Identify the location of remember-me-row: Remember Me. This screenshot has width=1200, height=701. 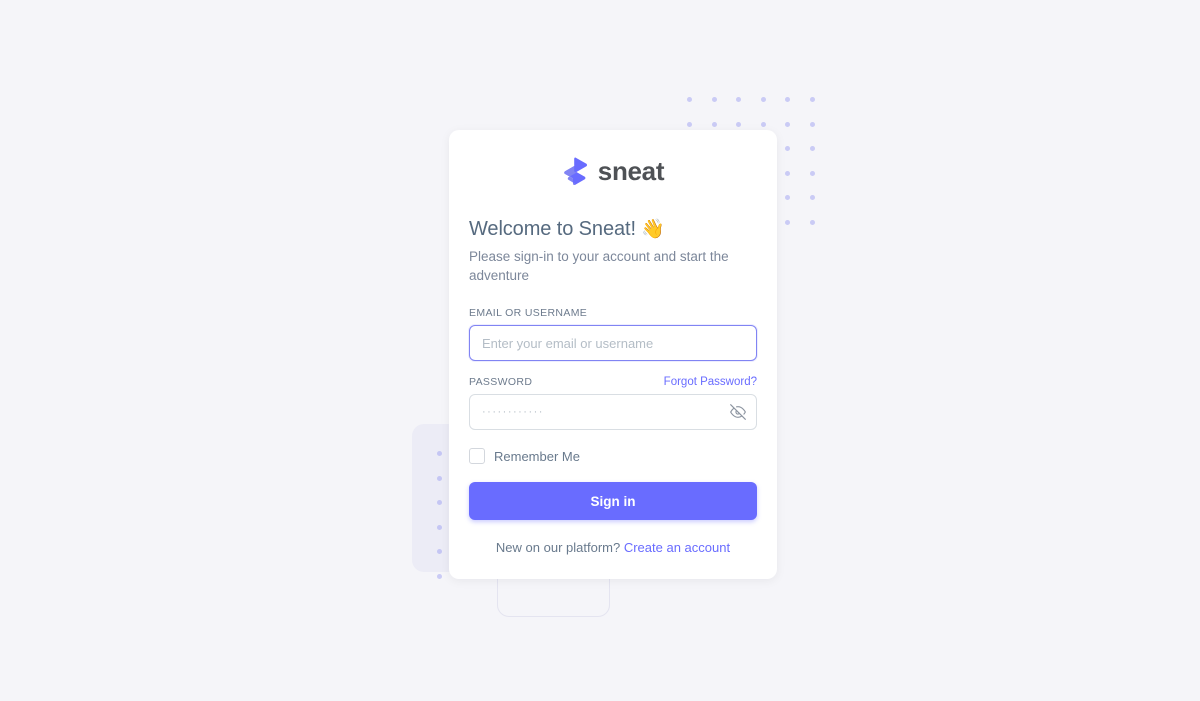
(613, 456).